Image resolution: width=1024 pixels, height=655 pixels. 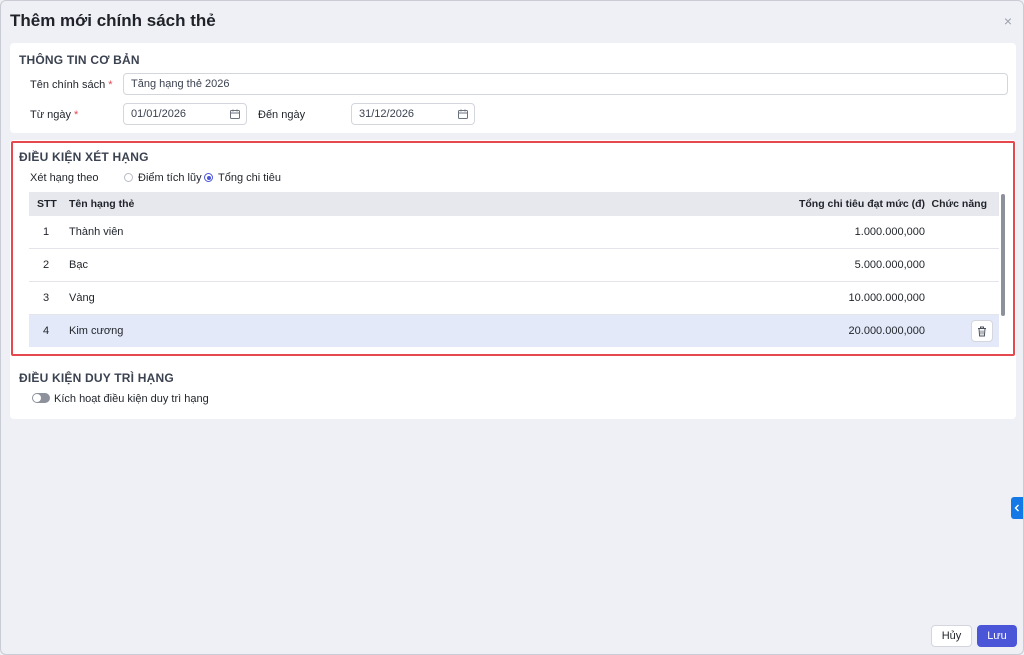 What do you see at coordinates (68, 85) in the screenshot?
I see `policy-name-label-text: Tên chính sách` at bounding box center [68, 85].